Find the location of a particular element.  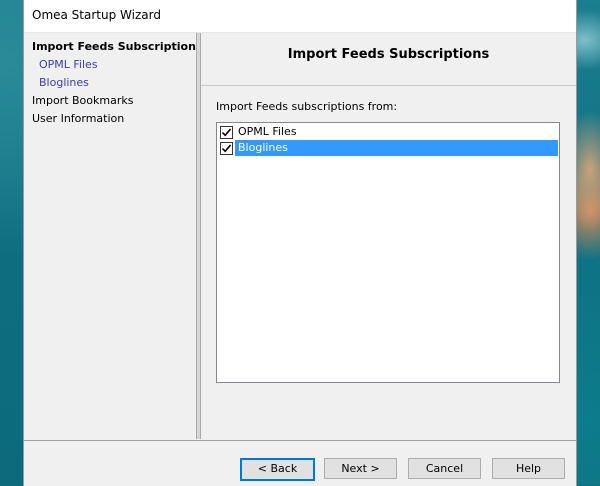

page-header: Import Feeds Subscriptions is located at coordinates (388, 59).